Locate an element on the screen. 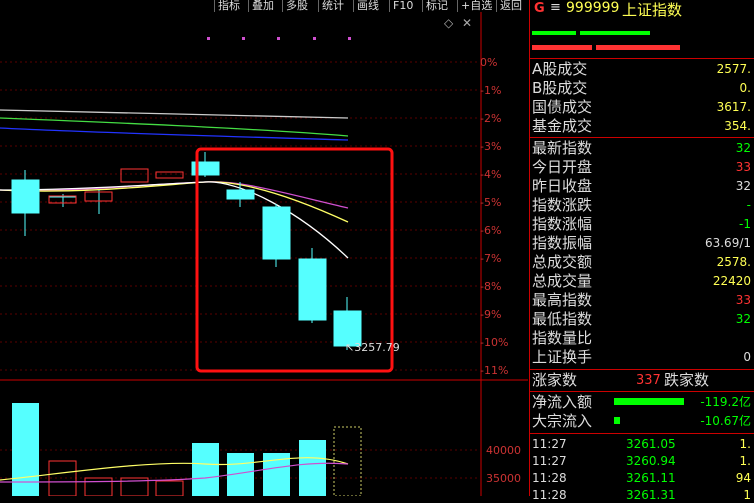  axis-label-pct: -11% is located at coordinates (494, 370).